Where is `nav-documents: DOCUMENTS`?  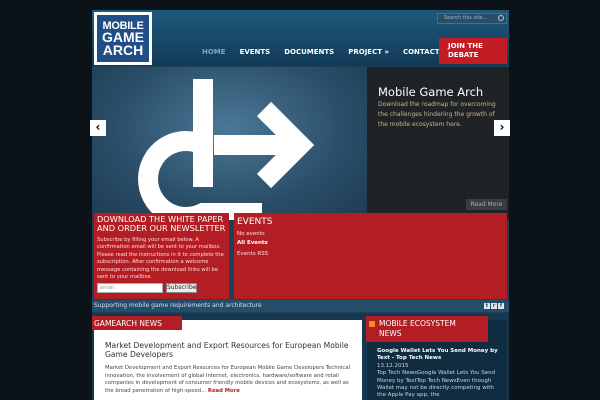 nav-documents: DOCUMENTS is located at coordinates (309, 52).